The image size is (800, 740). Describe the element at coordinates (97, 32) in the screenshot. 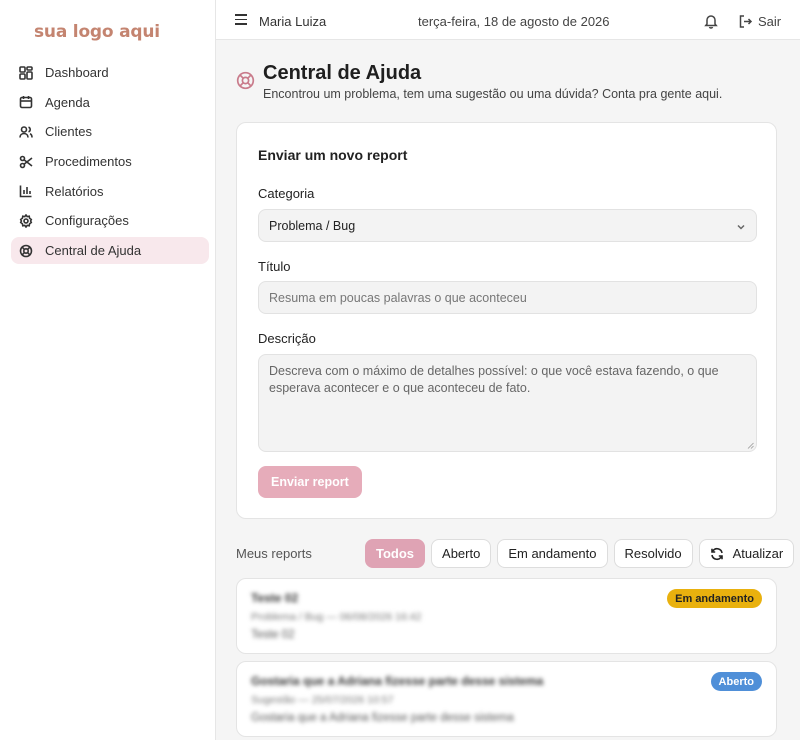

I see `logo: sua logo aqui` at that location.